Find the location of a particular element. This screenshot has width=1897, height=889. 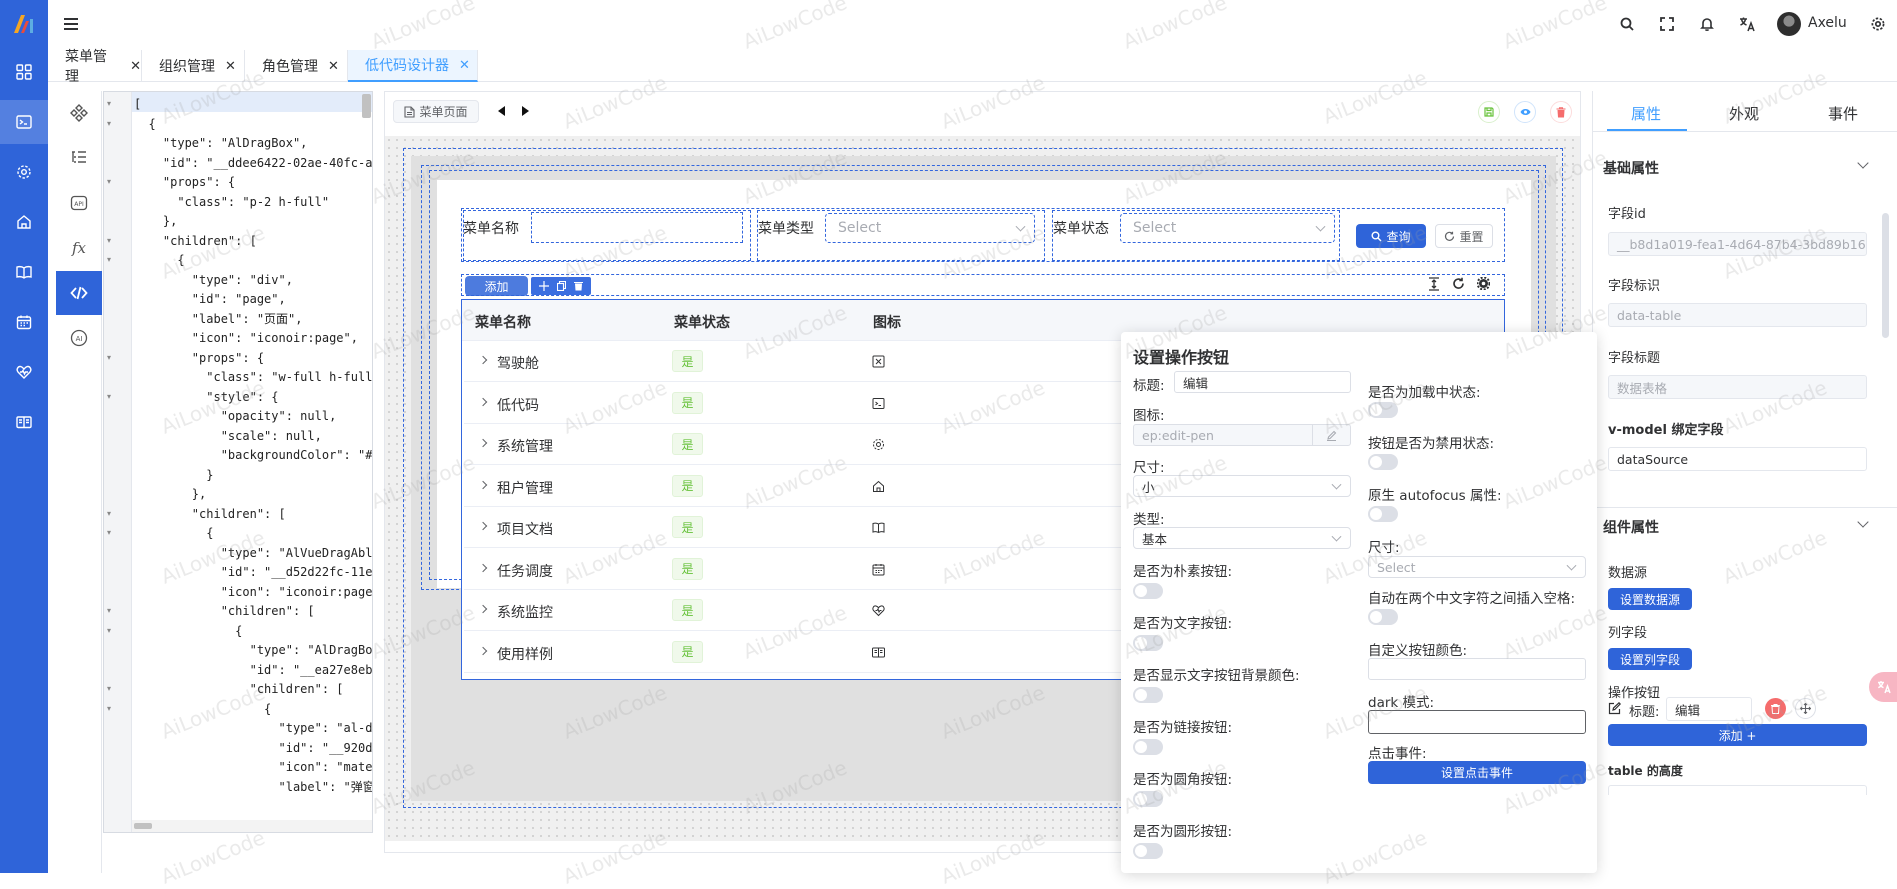

book-icon is located at coordinates (24, 272).